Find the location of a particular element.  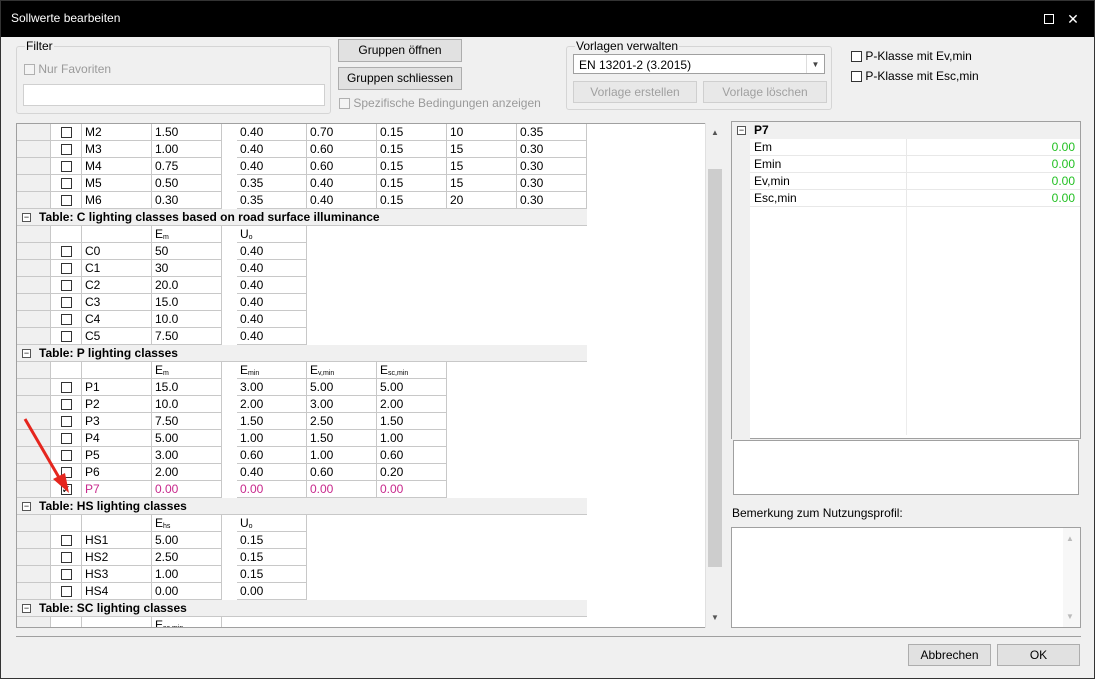

table-row-p: P4 5.00 1.00 1.50 1.00 is located at coordinates (362, 438).